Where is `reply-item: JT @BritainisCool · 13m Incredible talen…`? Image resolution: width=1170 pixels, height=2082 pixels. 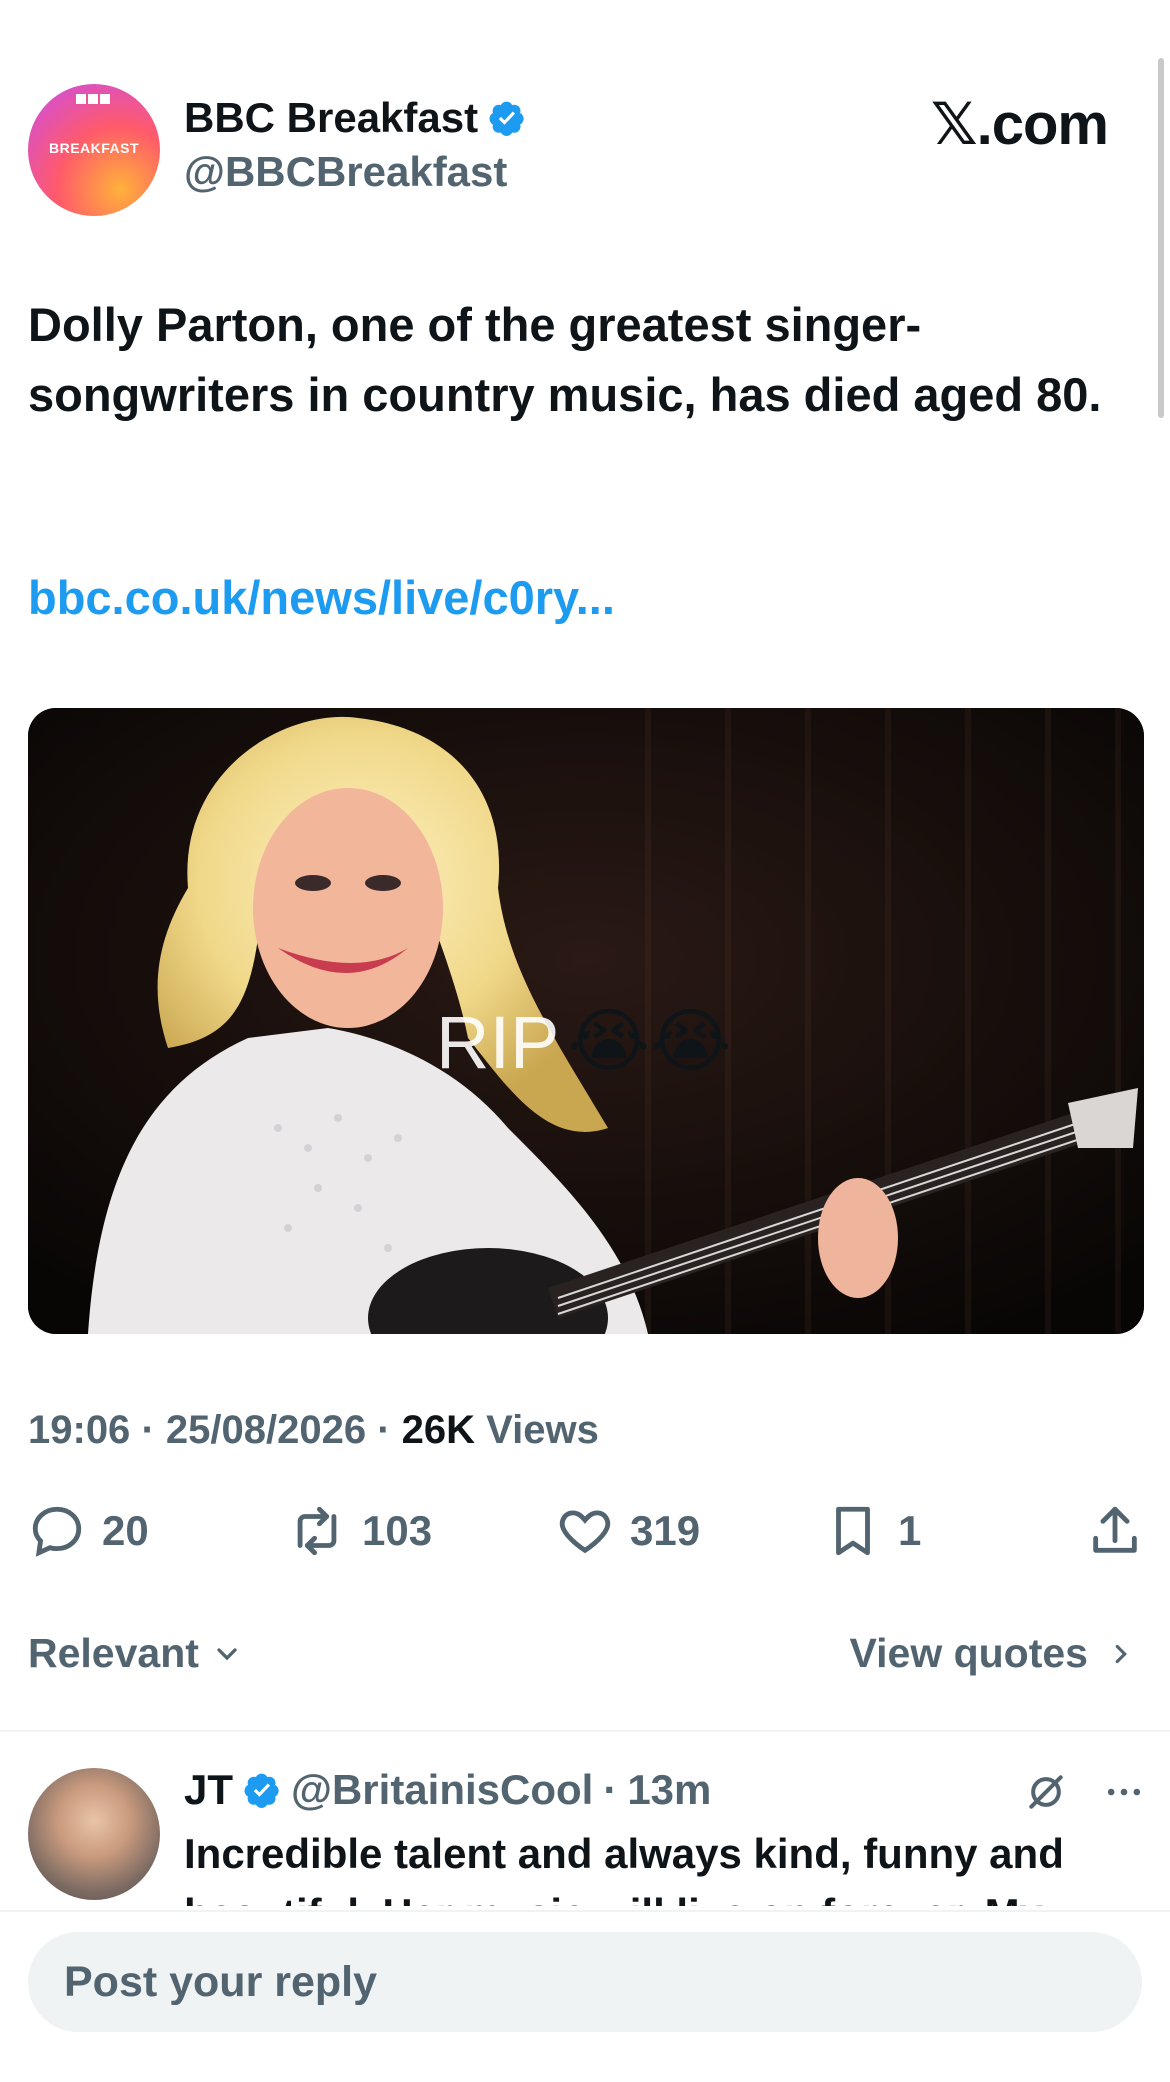 reply-item: JT @BritainisCool · 13m Incredible talen… is located at coordinates (587, 1836).